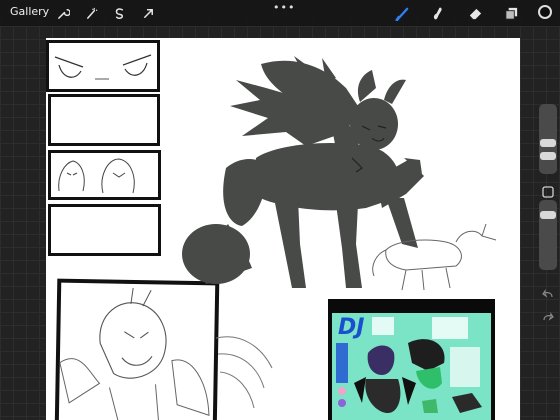 The image size is (560, 420). Describe the element at coordinates (548, 291) in the screenshot. I see `undo-icon` at that location.